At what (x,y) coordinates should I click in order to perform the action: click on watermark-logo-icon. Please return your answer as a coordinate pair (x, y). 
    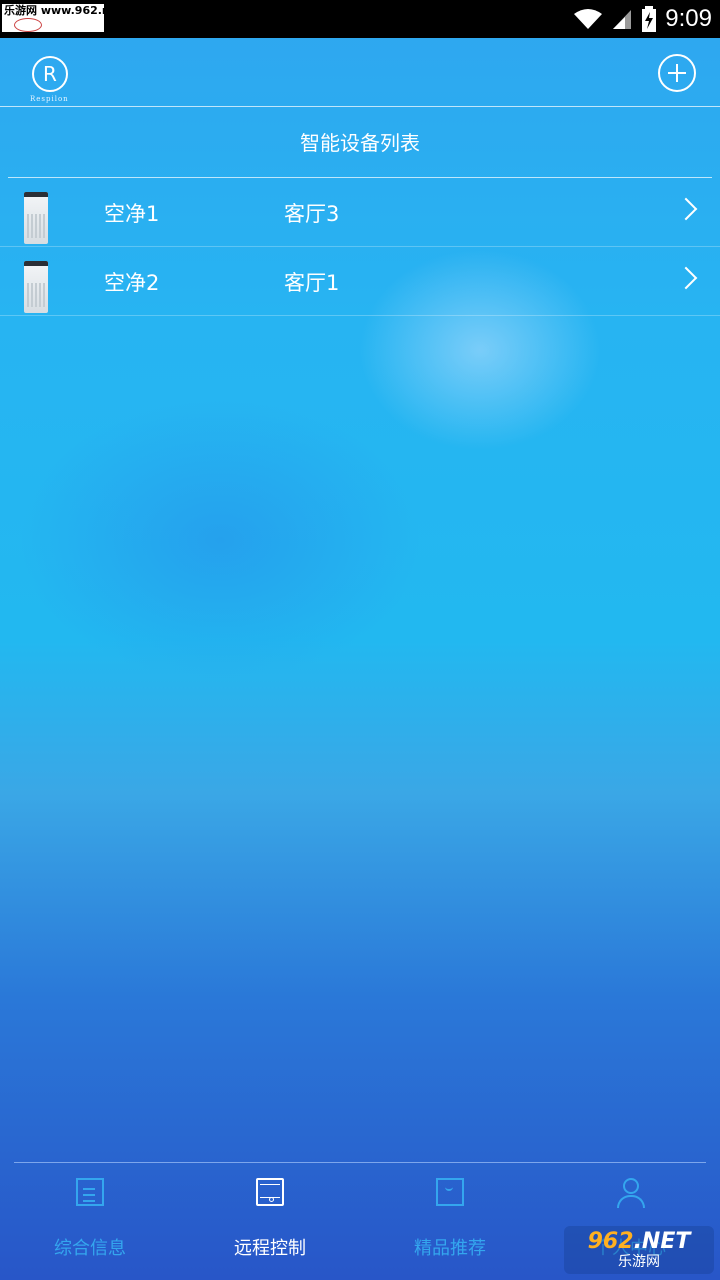
    Looking at the image, I should click on (28, 25).